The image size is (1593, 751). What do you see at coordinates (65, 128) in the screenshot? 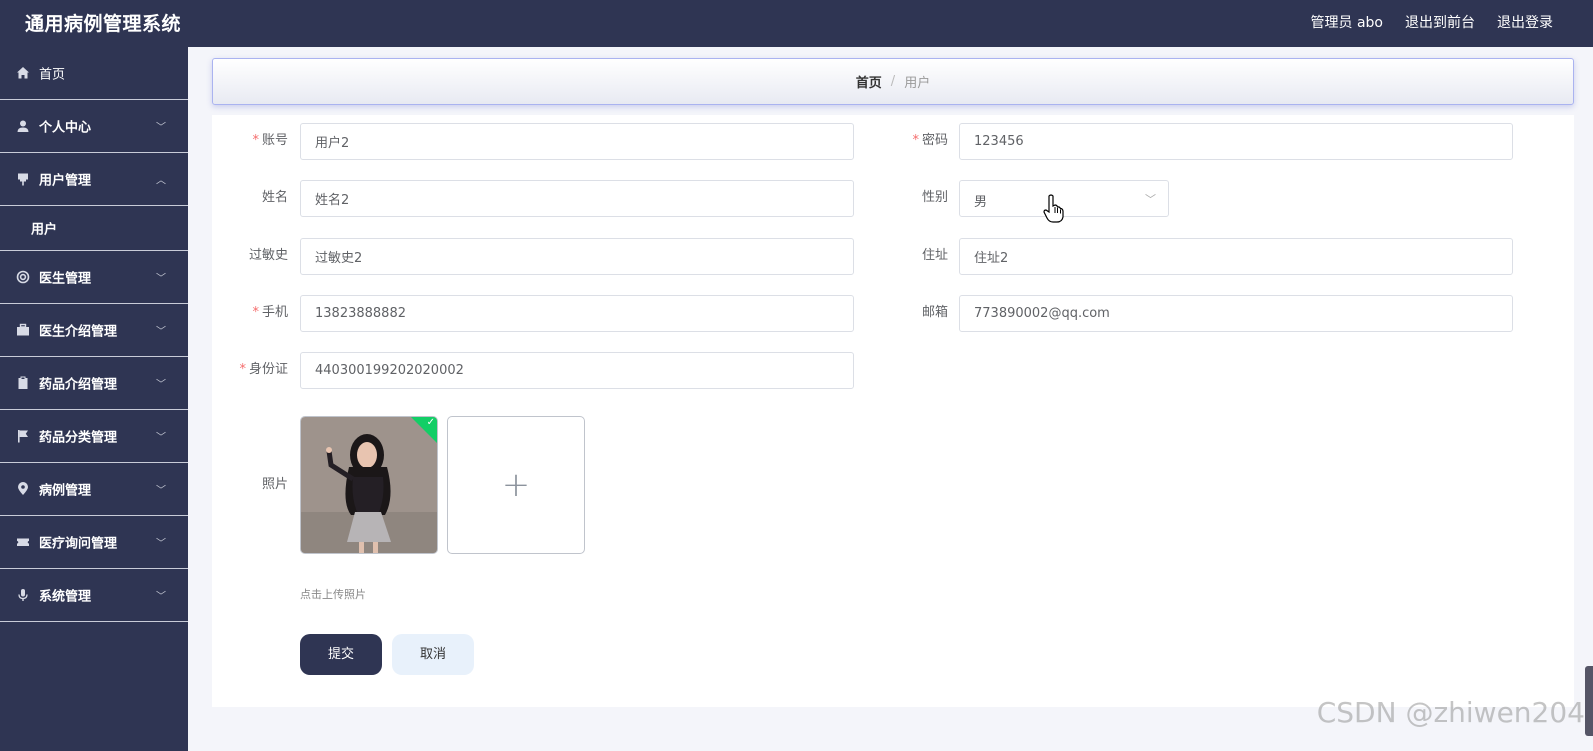
I see `sidebar-item-label: 个人中心` at bounding box center [65, 128].